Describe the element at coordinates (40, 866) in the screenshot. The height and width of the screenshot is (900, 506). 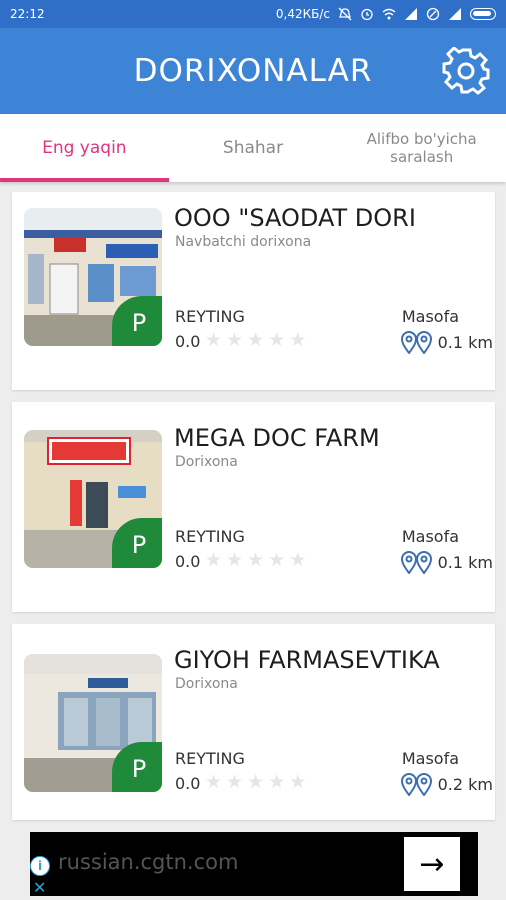
I see `ad-info-icon: i` at that location.